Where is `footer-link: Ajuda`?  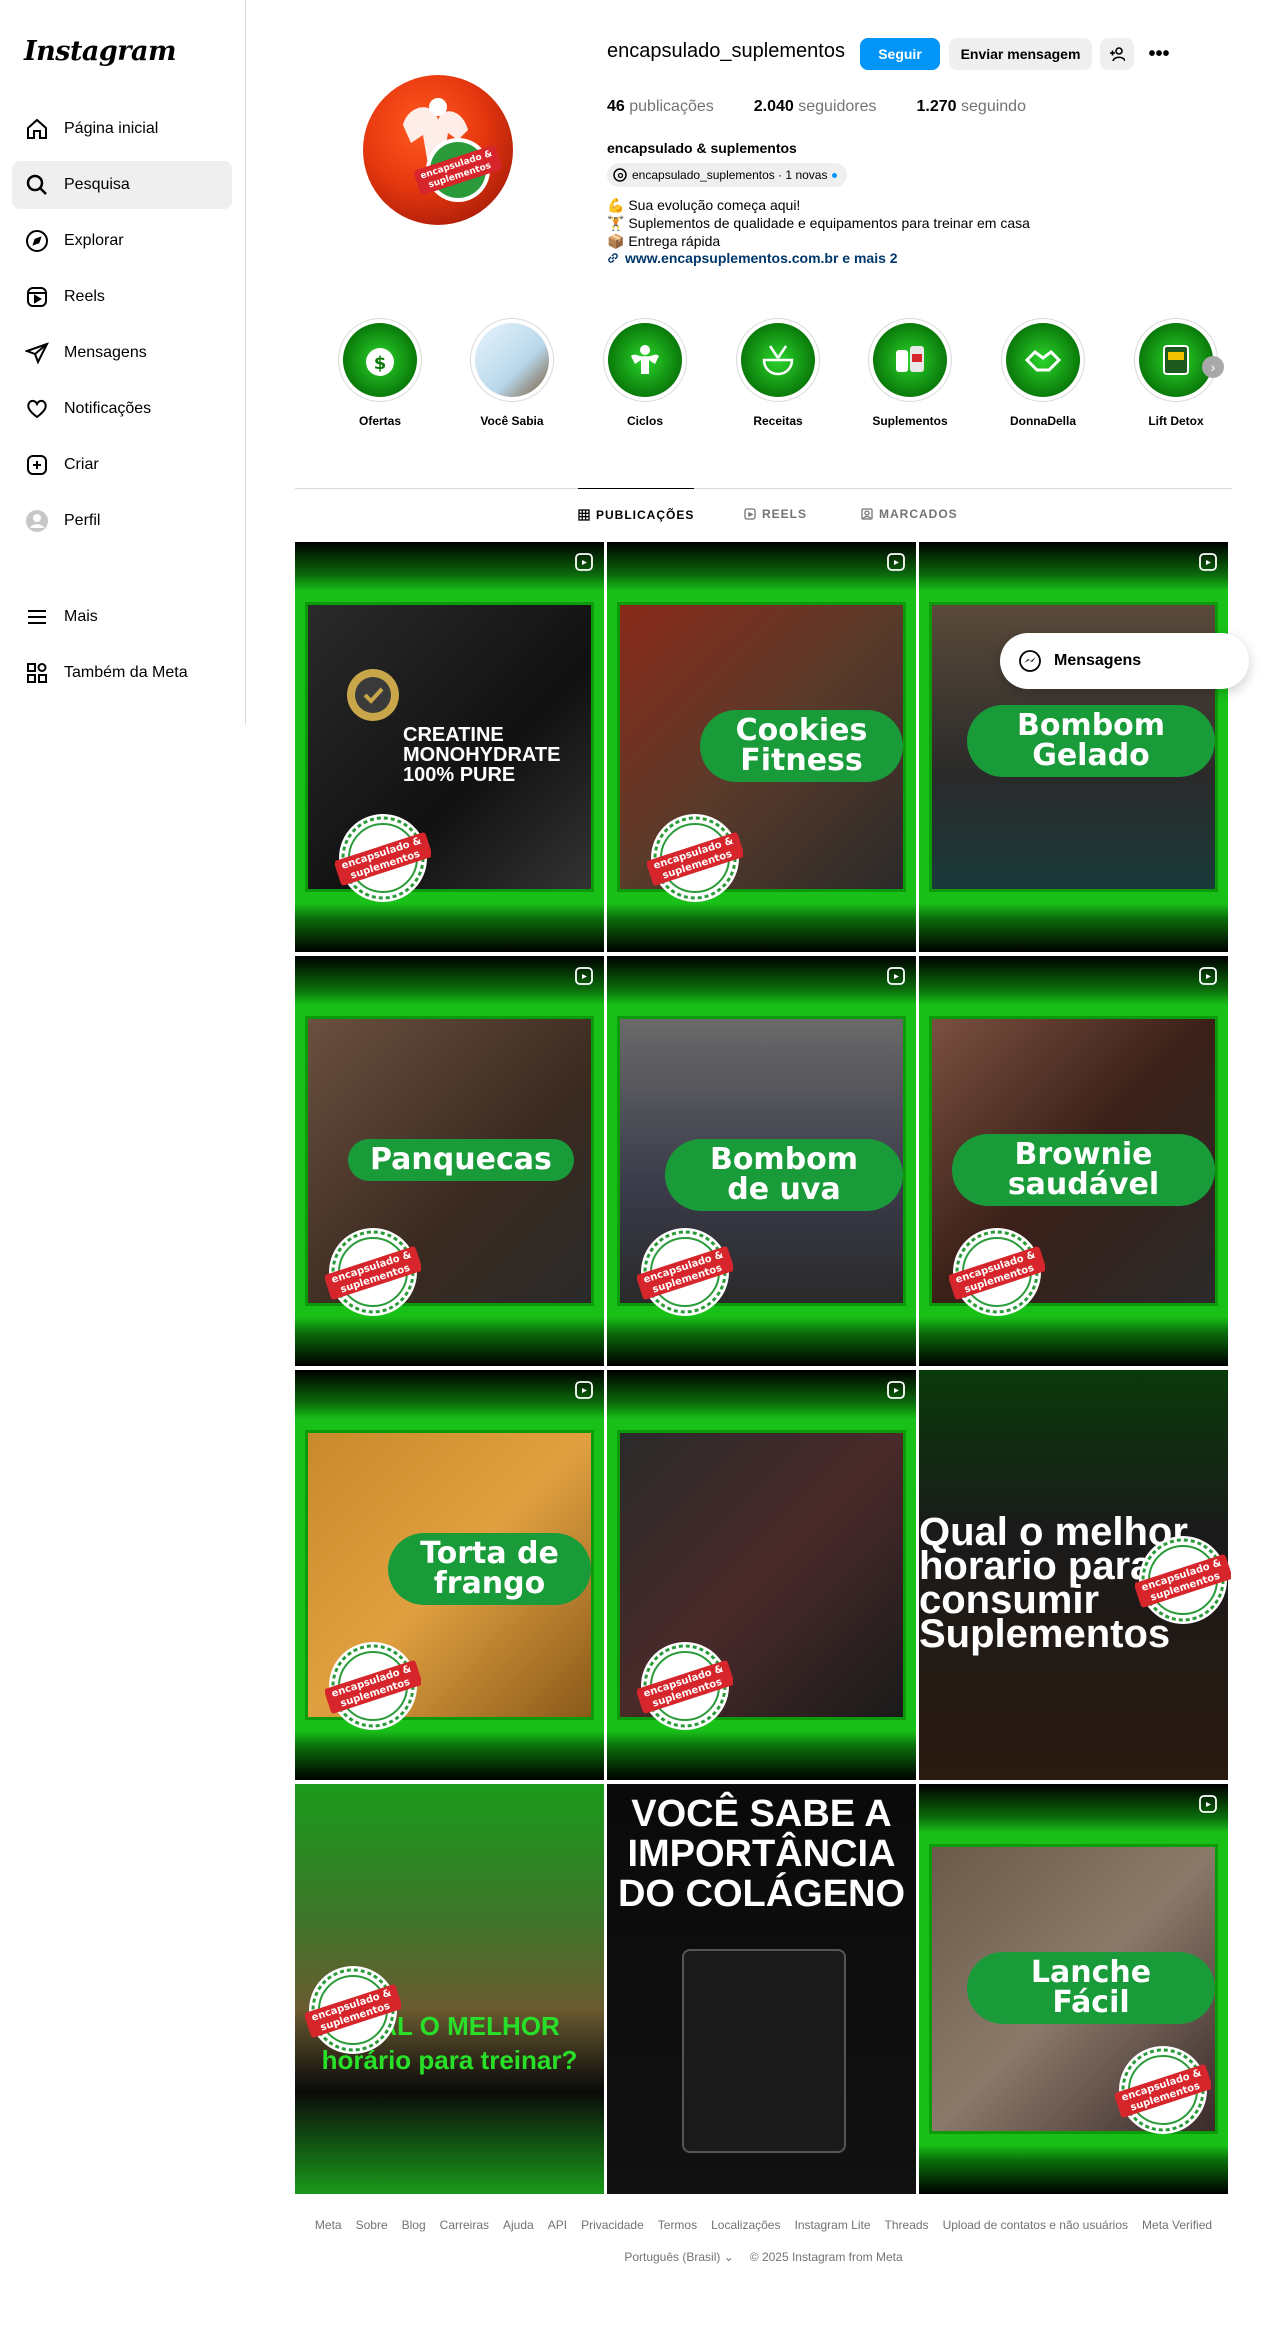 footer-link: Ajuda is located at coordinates (518, 2225).